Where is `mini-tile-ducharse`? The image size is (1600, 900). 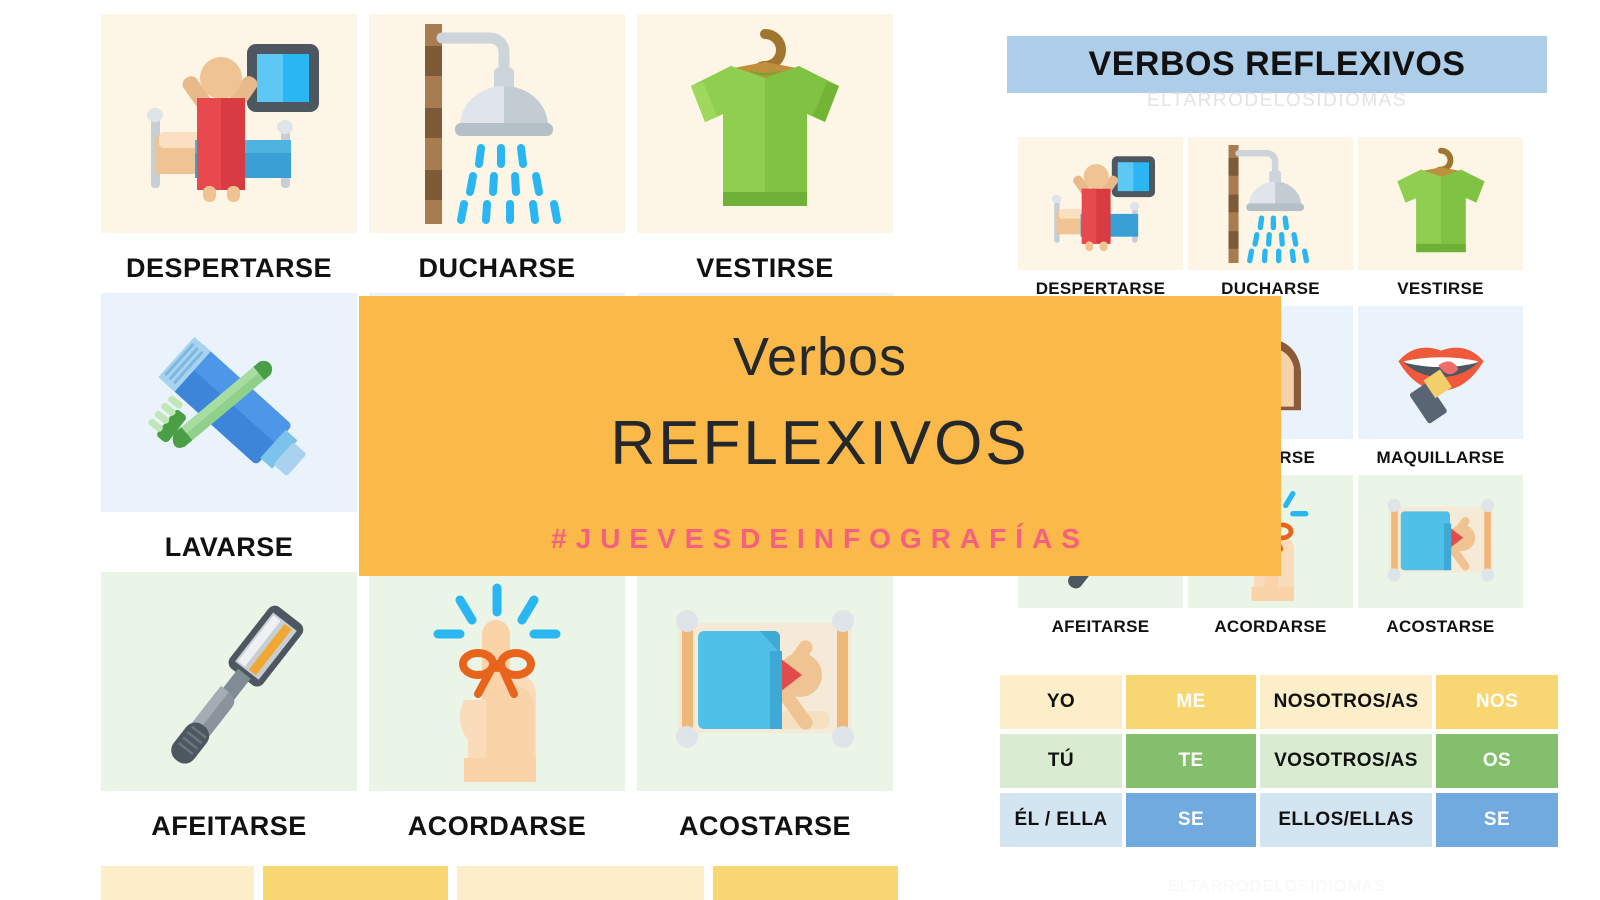 mini-tile-ducharse is located at coordinates (1270, 203).